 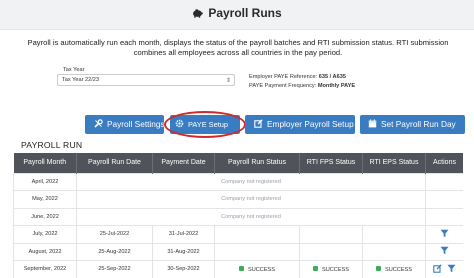 What do you see at coordinates (398, 269) in the screenshot?
I see `eps-status-text: SUCCESS` at bounding box center [398, 269].